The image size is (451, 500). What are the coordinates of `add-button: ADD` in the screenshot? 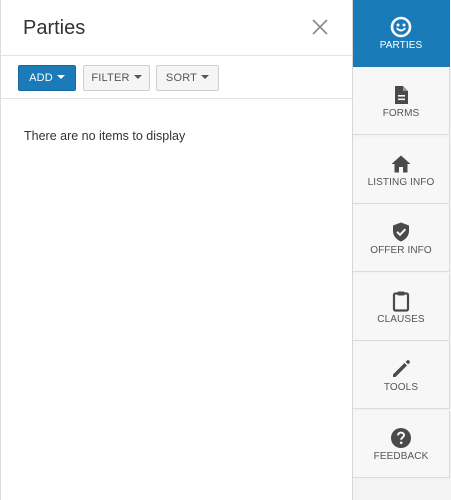 It's located at (47, 78).